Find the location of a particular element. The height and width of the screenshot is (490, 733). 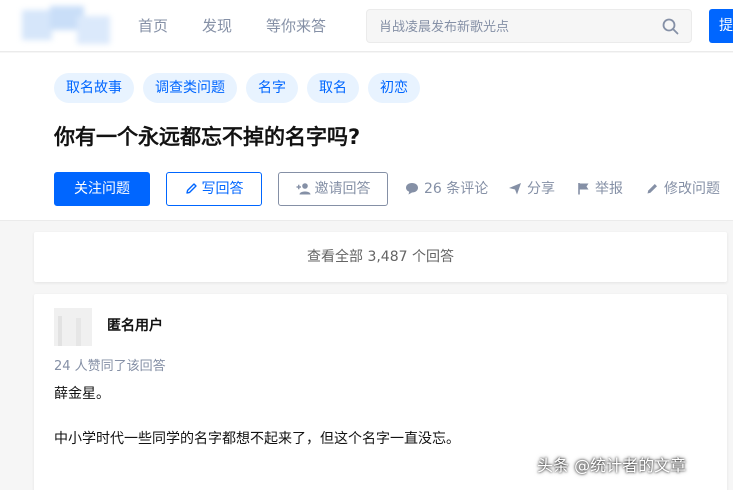

share-icon is located at coordinates (517, 189).